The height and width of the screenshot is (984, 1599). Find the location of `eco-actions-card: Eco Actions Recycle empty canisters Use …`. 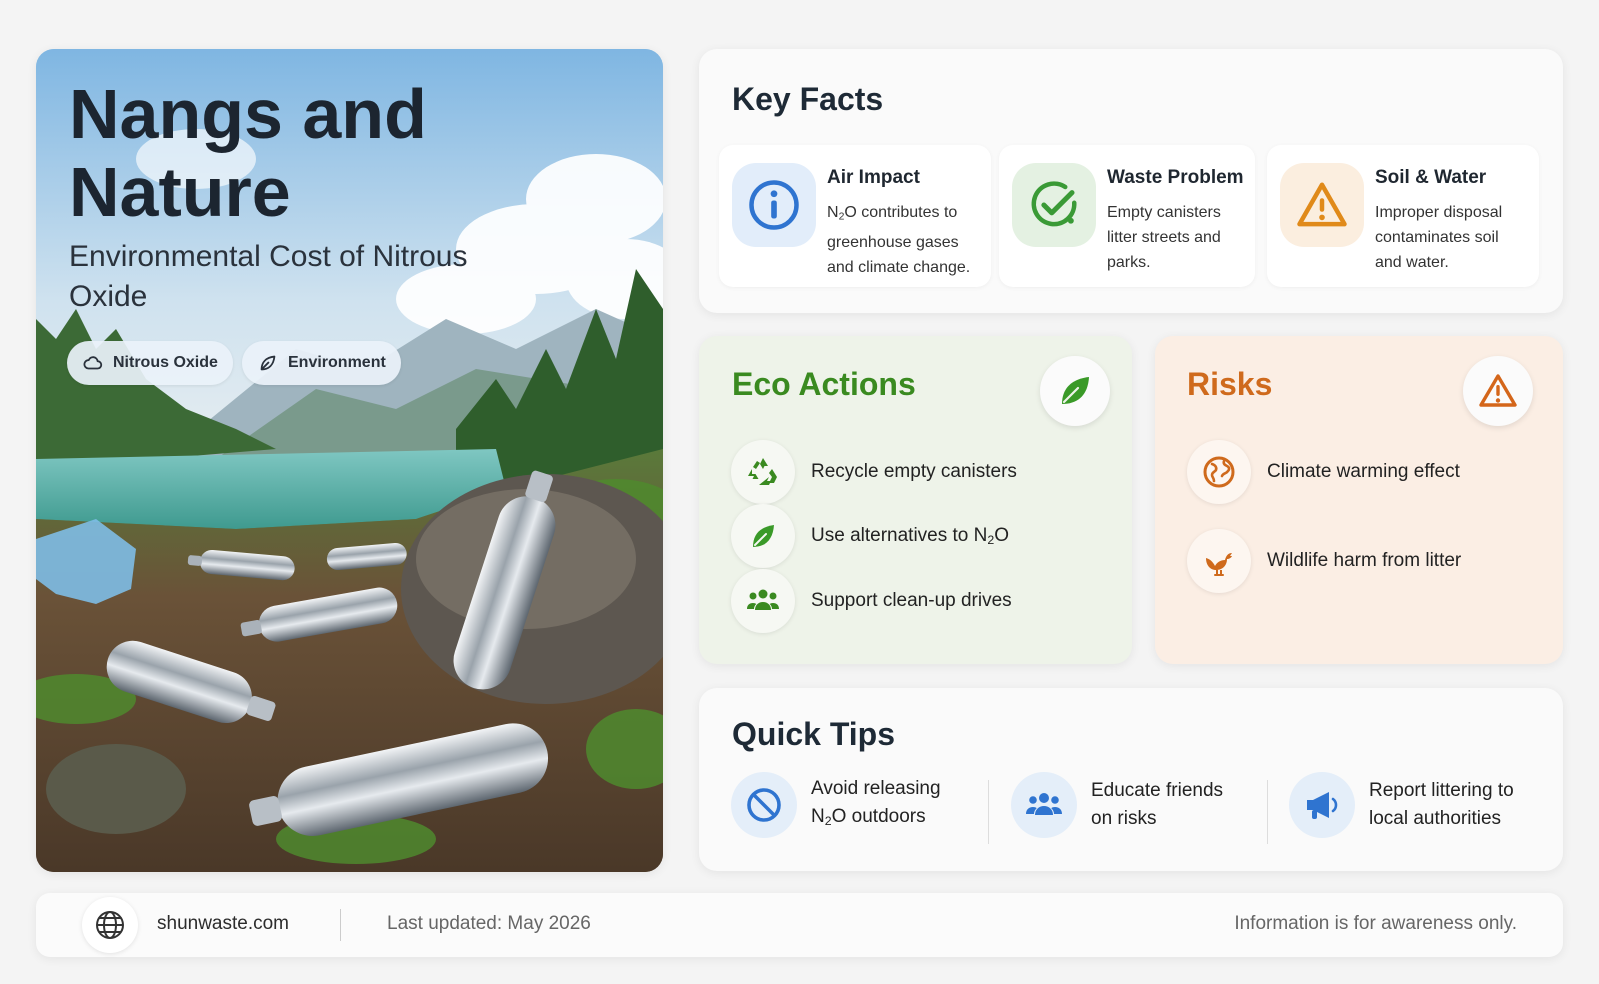

eco-actions-card: Eco Actions Recycle empty canisters Use … is located at coordinates (915, 500).